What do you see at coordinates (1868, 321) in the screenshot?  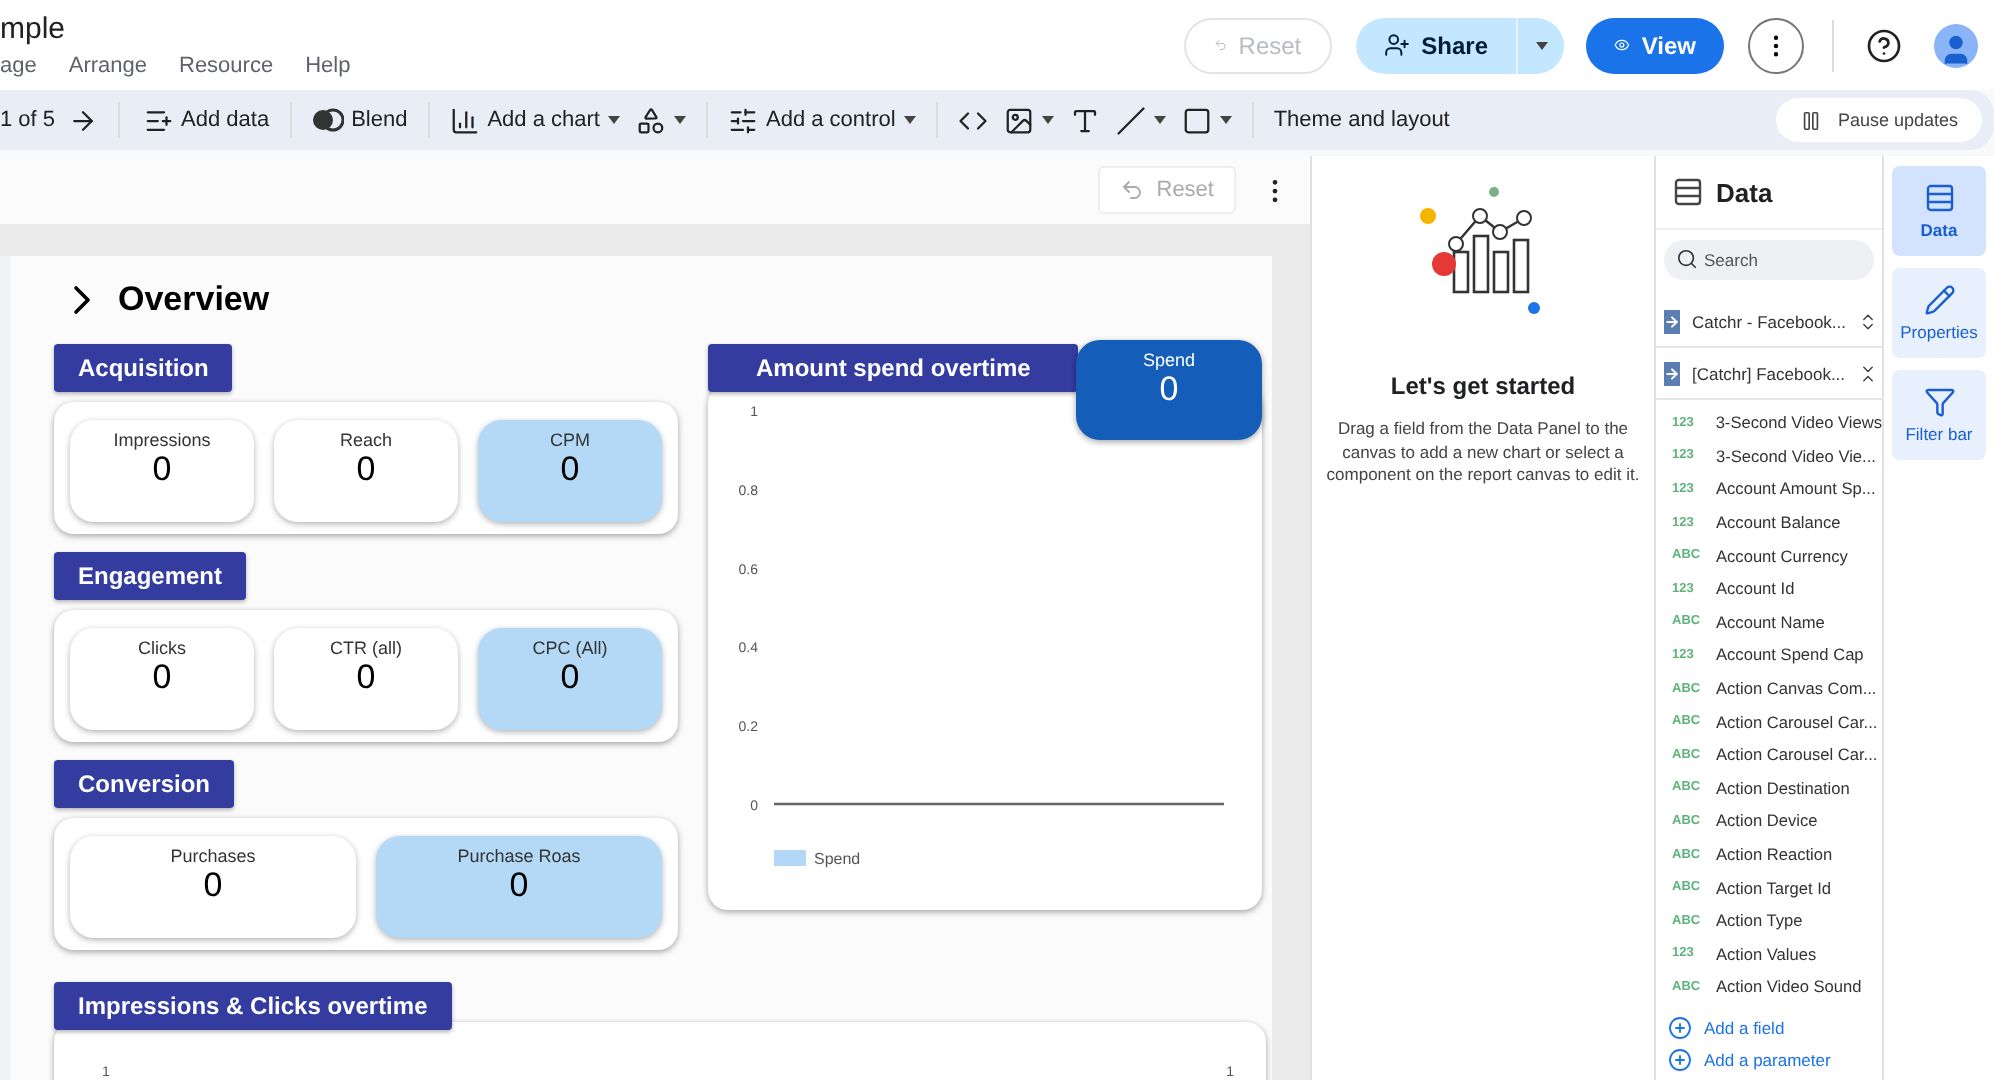 I see `expand-icon` at bounding box center [1868, 321].